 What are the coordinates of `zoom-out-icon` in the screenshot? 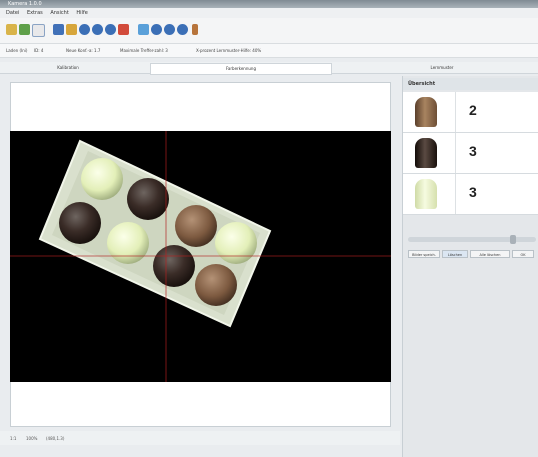 It's located at (169, 29).